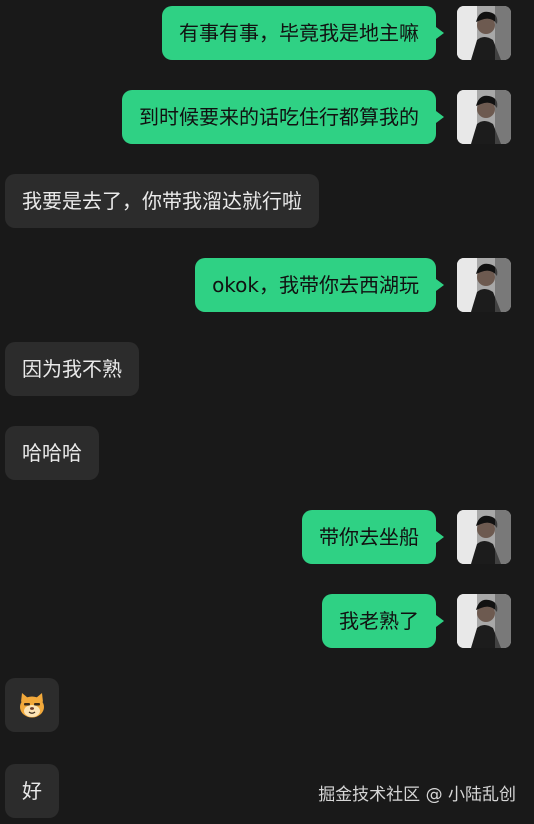  I want to click on message-row-outgoing: 我老熟了, so click(267, 621).